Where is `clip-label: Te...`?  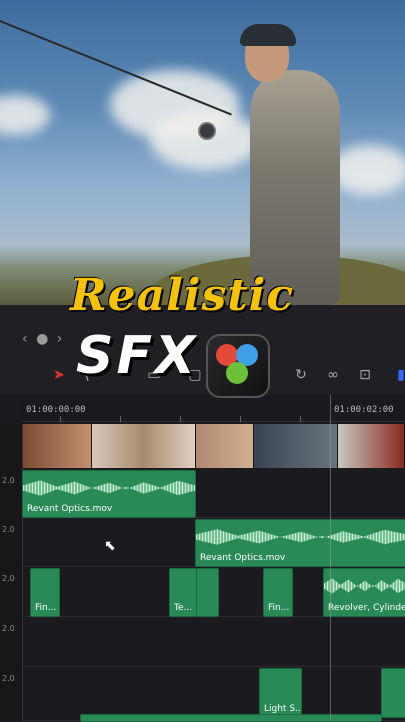 clip-label: Te... is located at coordinates (183, 608).